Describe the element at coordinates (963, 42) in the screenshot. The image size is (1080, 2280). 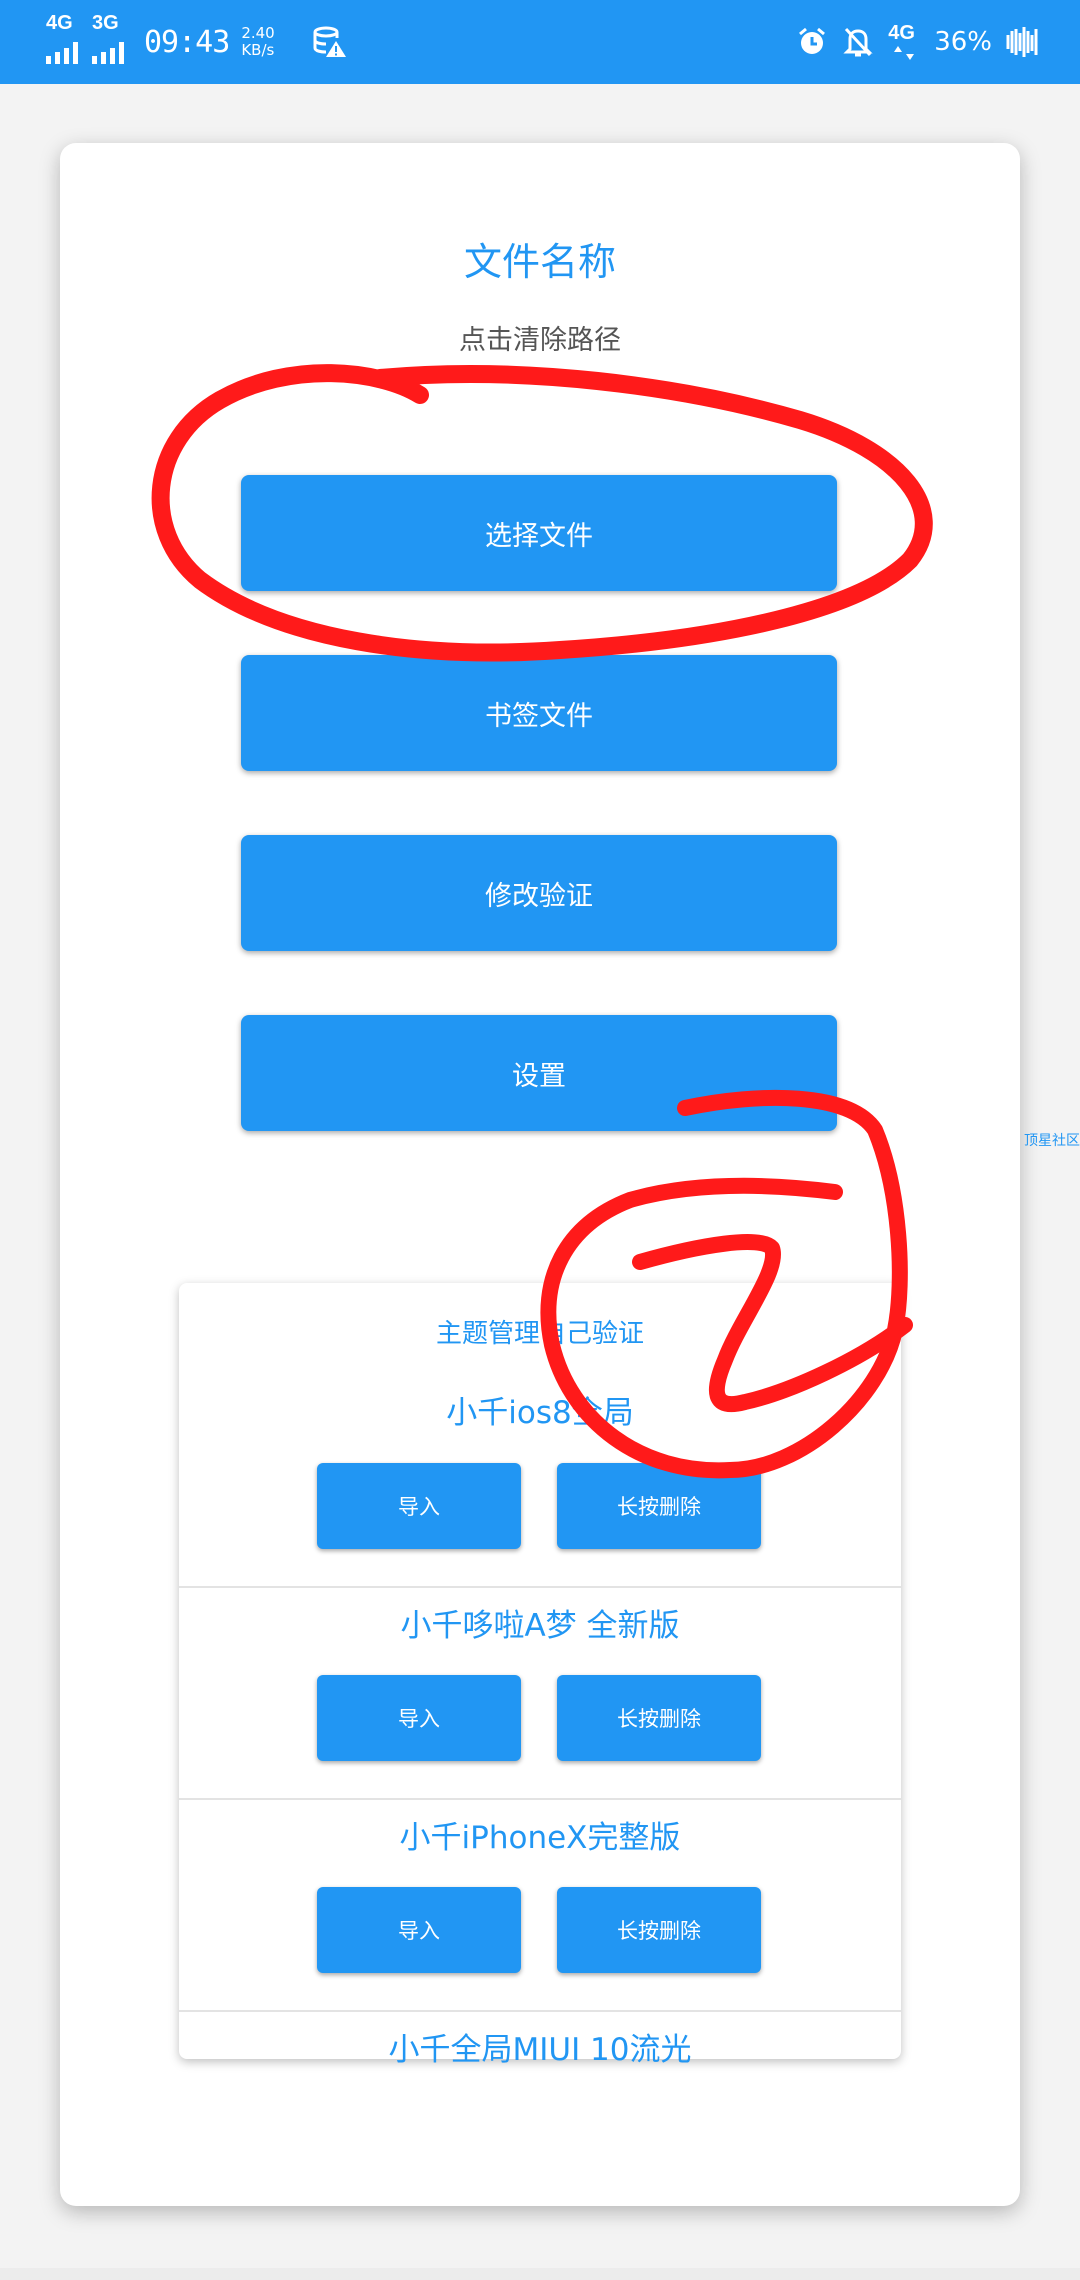
I see `battery-percent: 36%` at that location.